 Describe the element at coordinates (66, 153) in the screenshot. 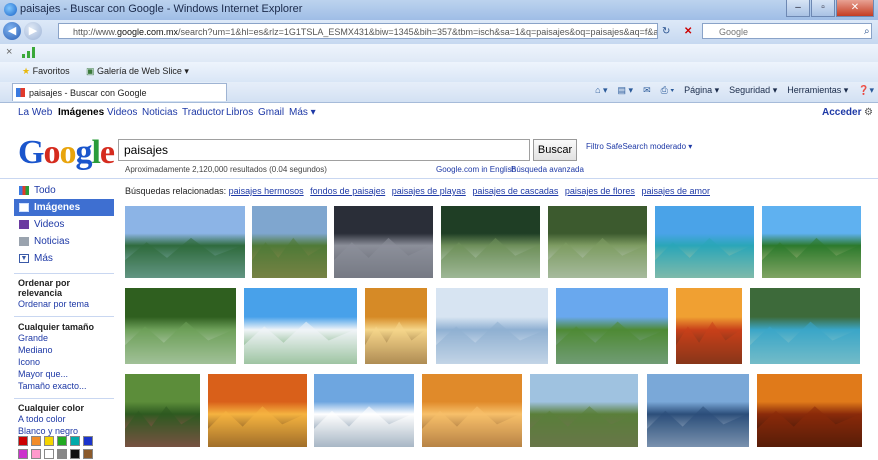

I see `google-logo: Google` at that location.